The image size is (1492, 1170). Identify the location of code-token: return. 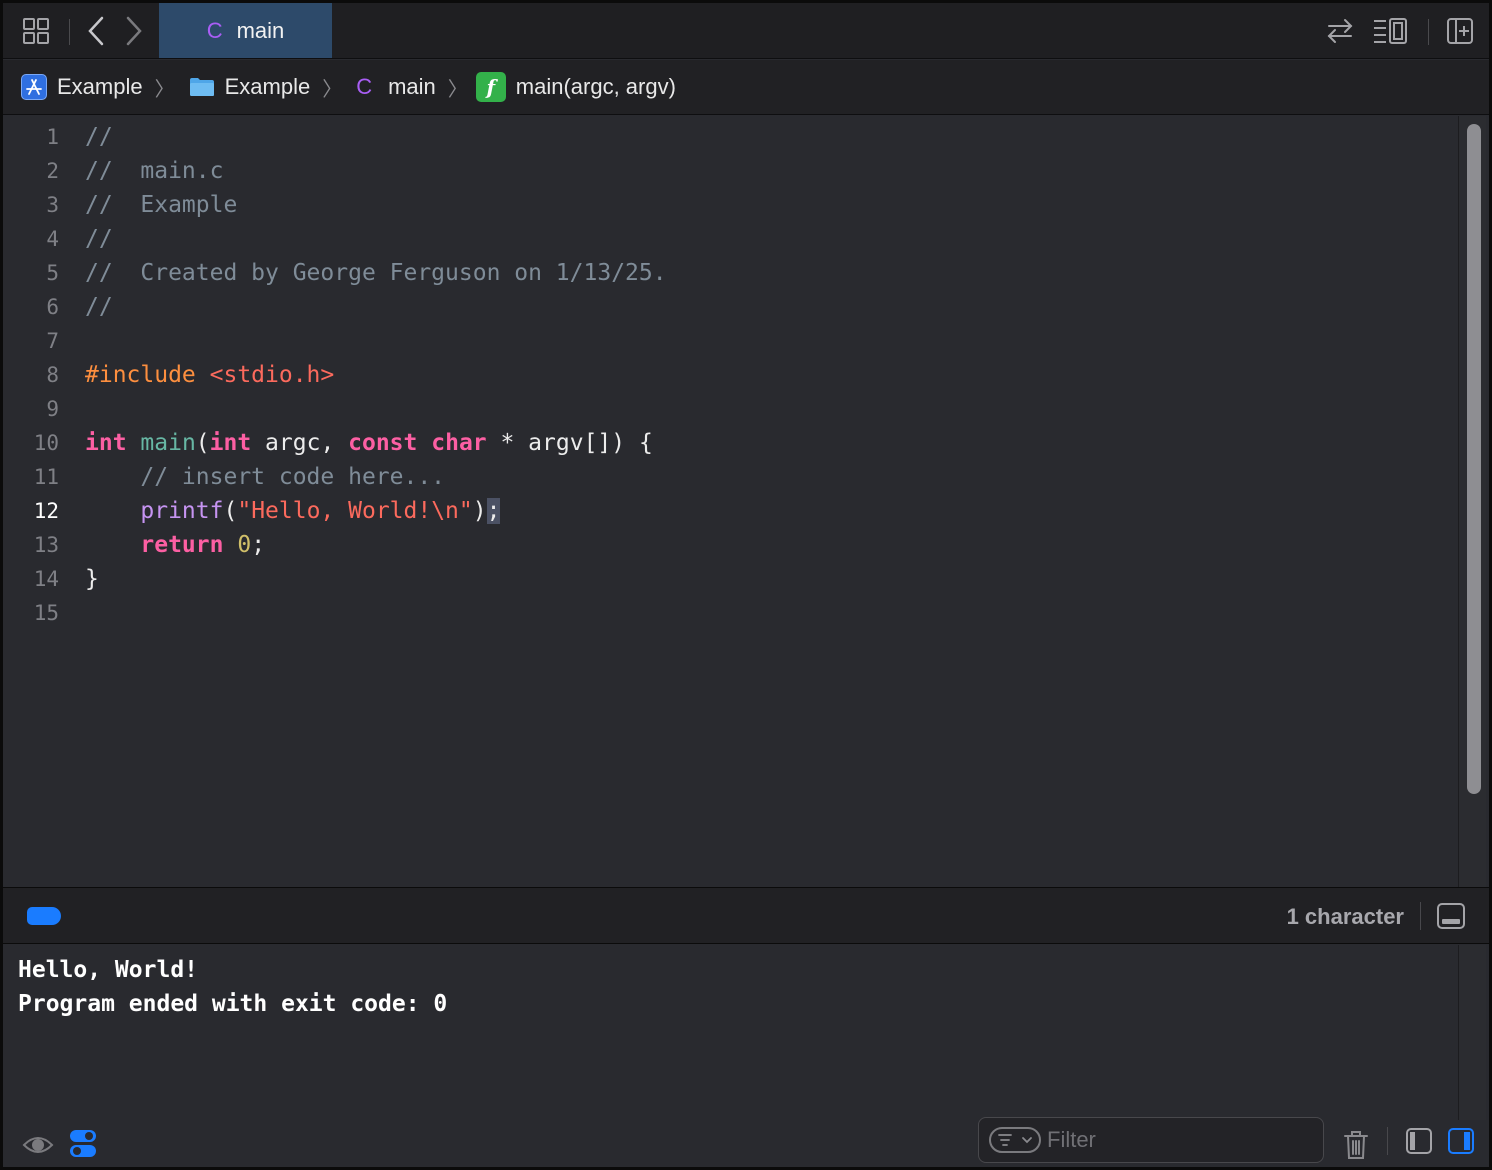
(182, 545).